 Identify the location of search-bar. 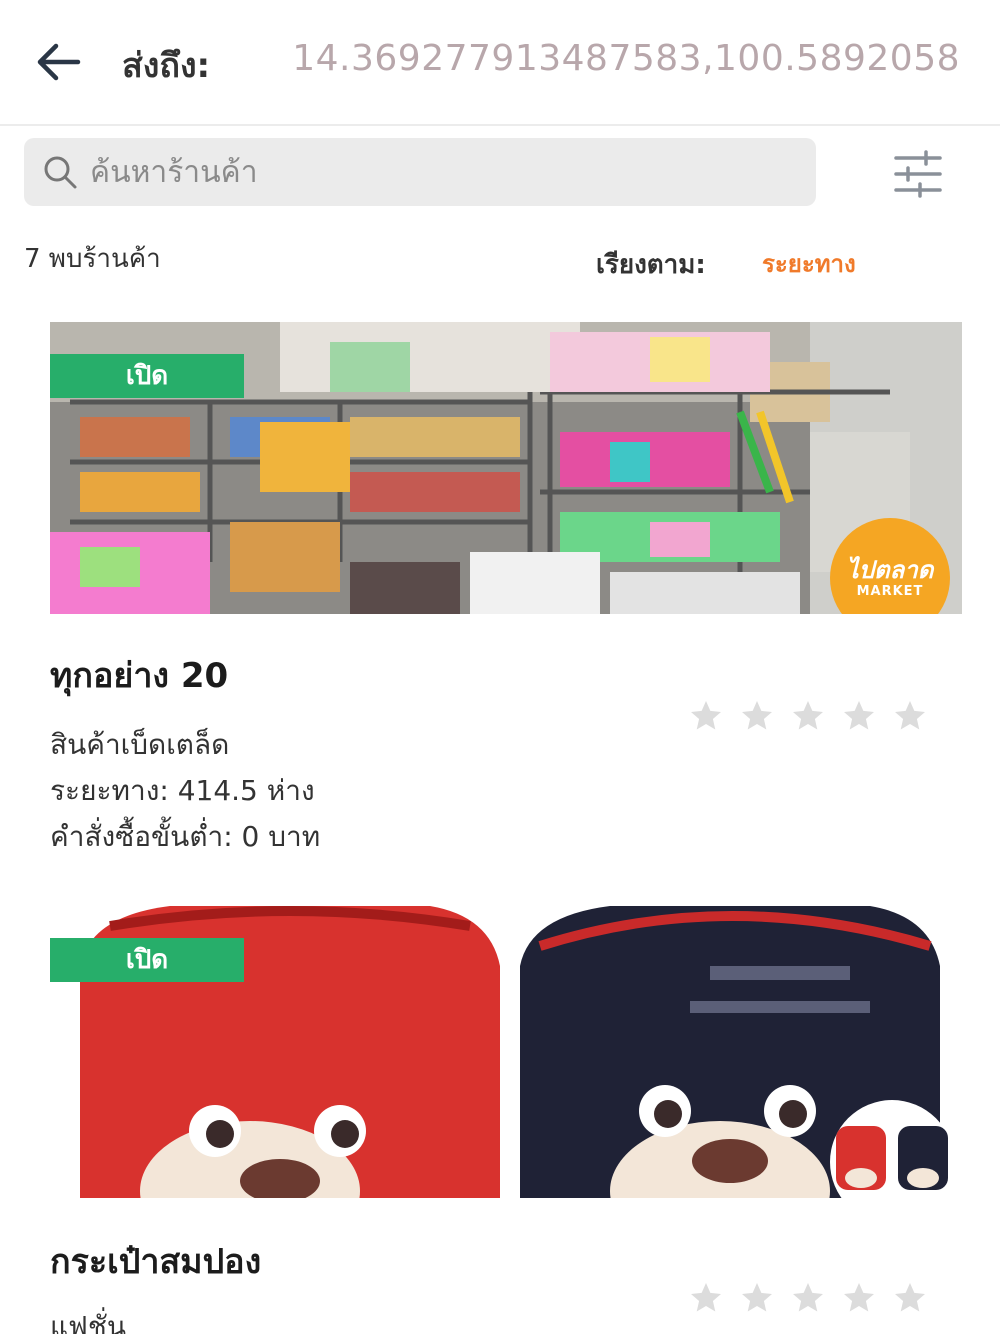
(420, 172).